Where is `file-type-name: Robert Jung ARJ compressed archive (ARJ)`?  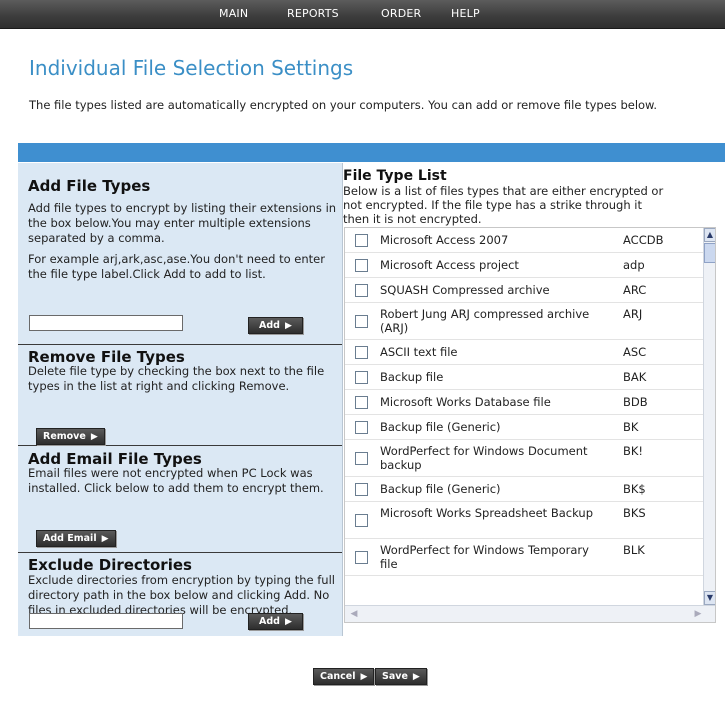 file-type-name: Robert Jung ARJ compressed archive (ARJ) is located at coordinates (485, 321).